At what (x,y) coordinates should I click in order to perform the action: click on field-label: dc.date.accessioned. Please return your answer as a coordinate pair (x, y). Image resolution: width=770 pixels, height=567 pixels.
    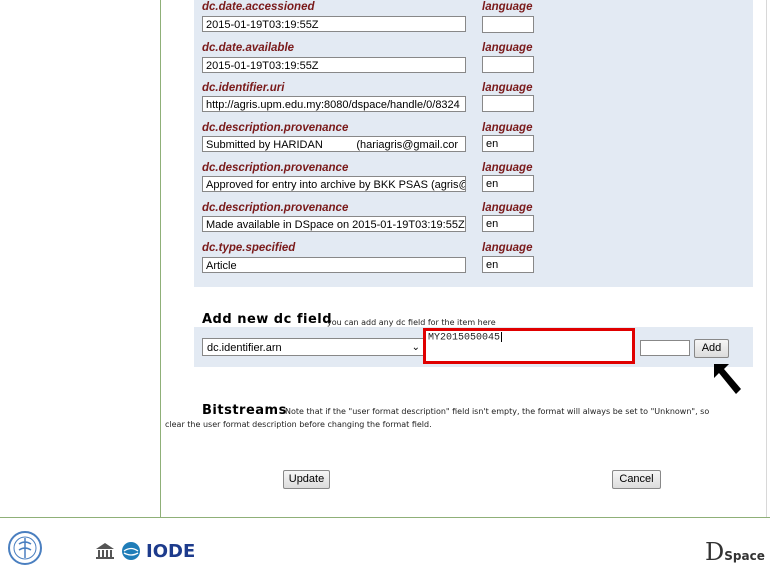
    Looking at the image, I should click on (258, 7).